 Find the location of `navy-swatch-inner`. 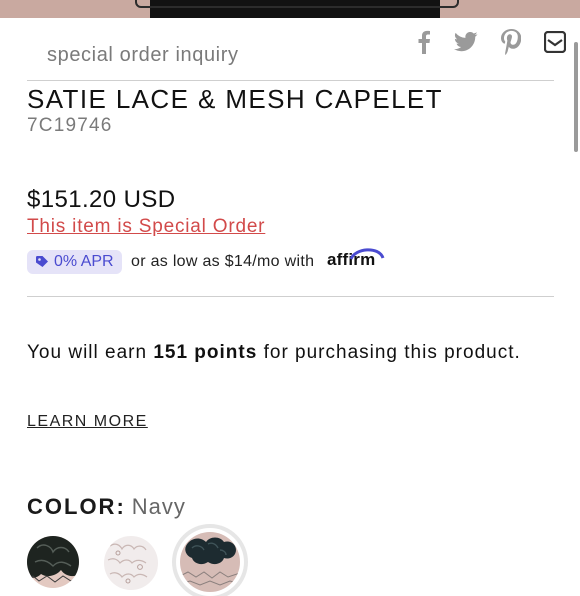

navy-swatch-inner is located at coordinates (210, 562).